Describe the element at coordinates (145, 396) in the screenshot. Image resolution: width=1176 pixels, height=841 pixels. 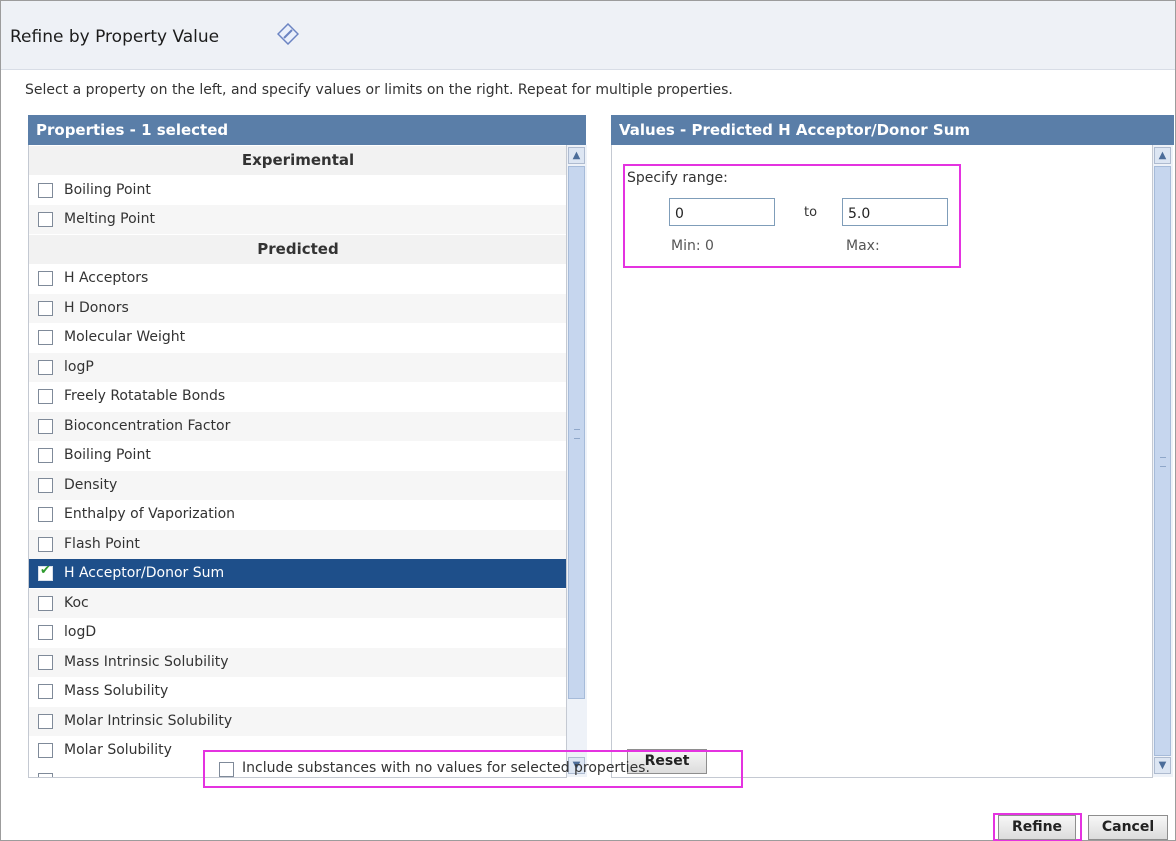
I see `property-label: Freely Rotatable Bonds` at that location.